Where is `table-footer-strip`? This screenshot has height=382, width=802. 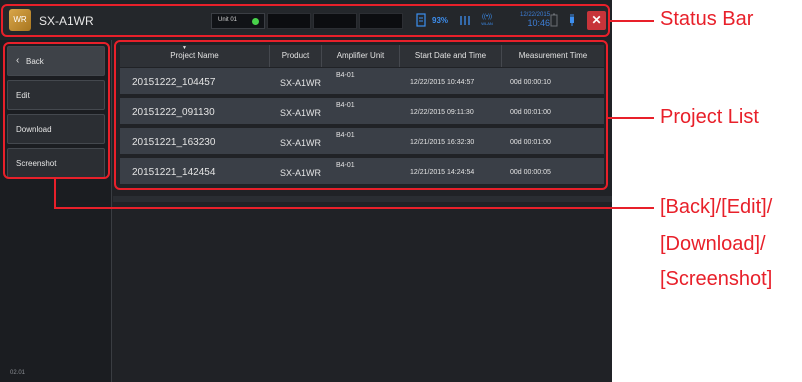
table-footer-strip is located at coordinates (362, 199).